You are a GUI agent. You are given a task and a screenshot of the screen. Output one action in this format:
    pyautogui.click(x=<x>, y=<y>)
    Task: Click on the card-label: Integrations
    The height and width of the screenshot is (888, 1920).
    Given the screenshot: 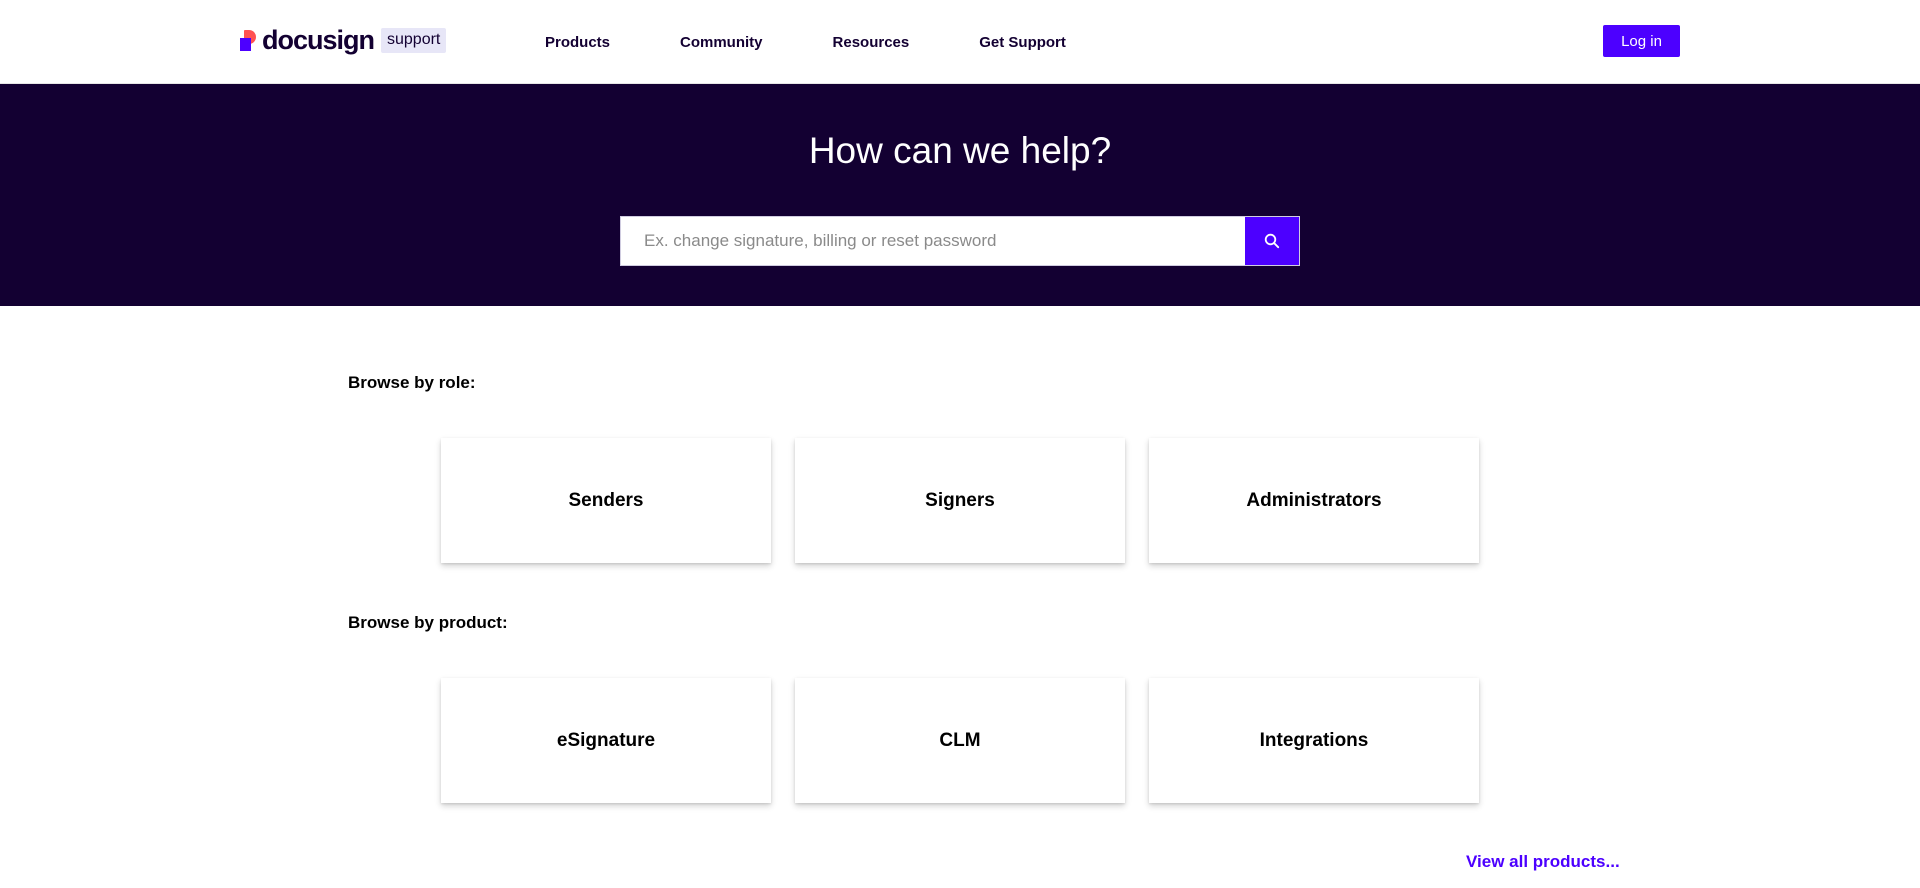 What is the action you would take?
    pyautogui.click(x=1314, y=740)
    